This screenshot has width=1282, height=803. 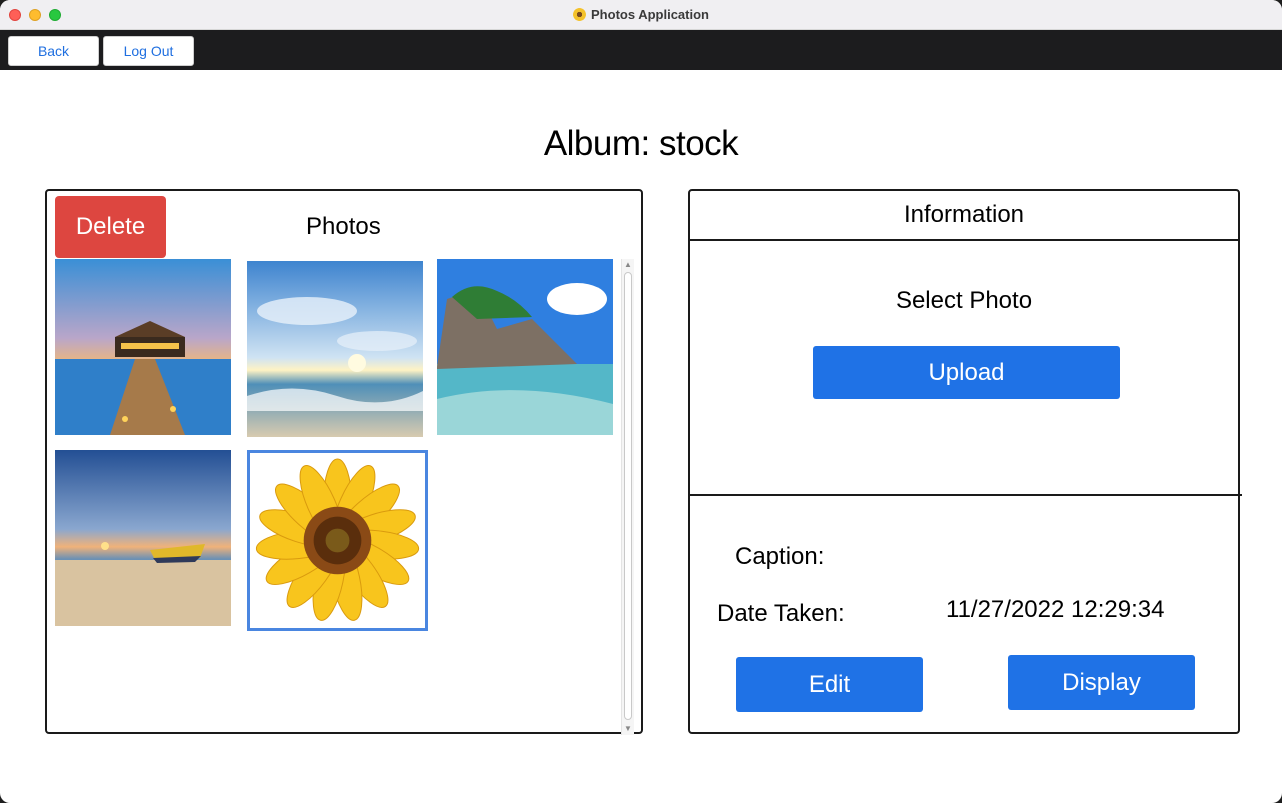 What do you see at coordinates (964, 216) in the screenshot?
I see `information-header: Information` at bounding box center [964, 216].